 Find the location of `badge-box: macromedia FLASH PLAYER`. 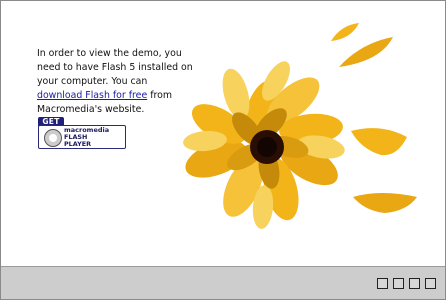

badge-box: macromedia FLASH PLAYER is located at coordinates (82, 137).